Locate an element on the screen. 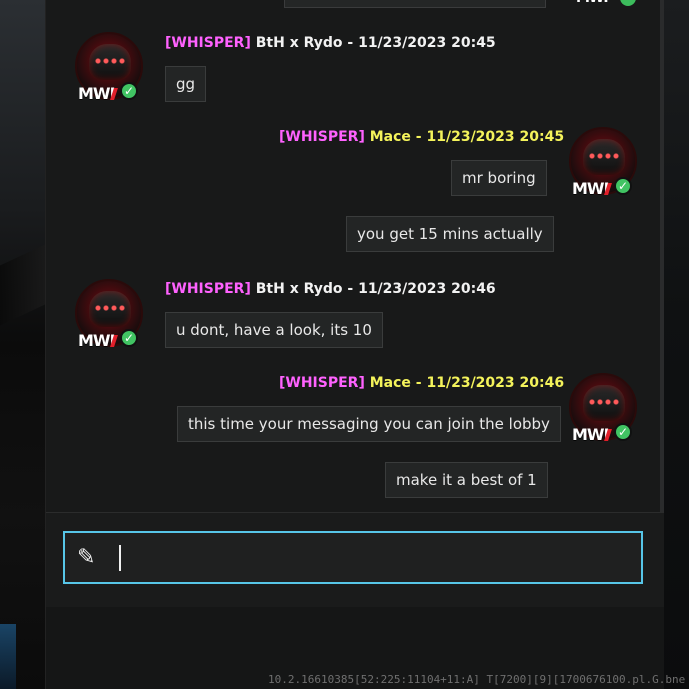  previous-message-bubble-fragment is located at coordinates (415, 4).